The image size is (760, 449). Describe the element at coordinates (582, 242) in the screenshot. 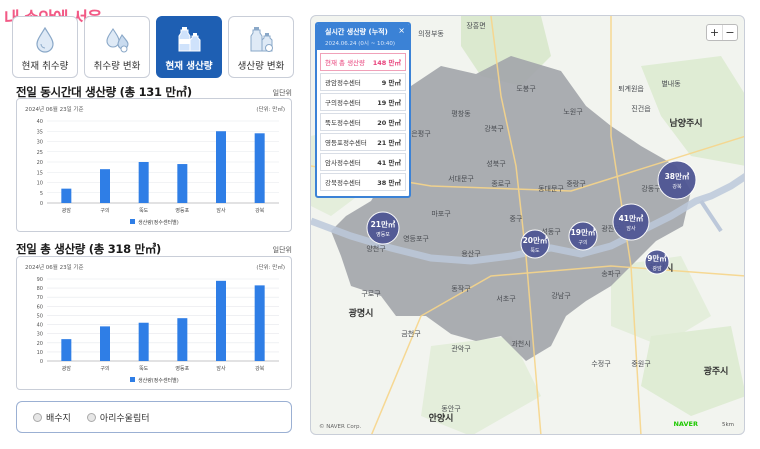

I see `bubble-name: 구의` at that location.